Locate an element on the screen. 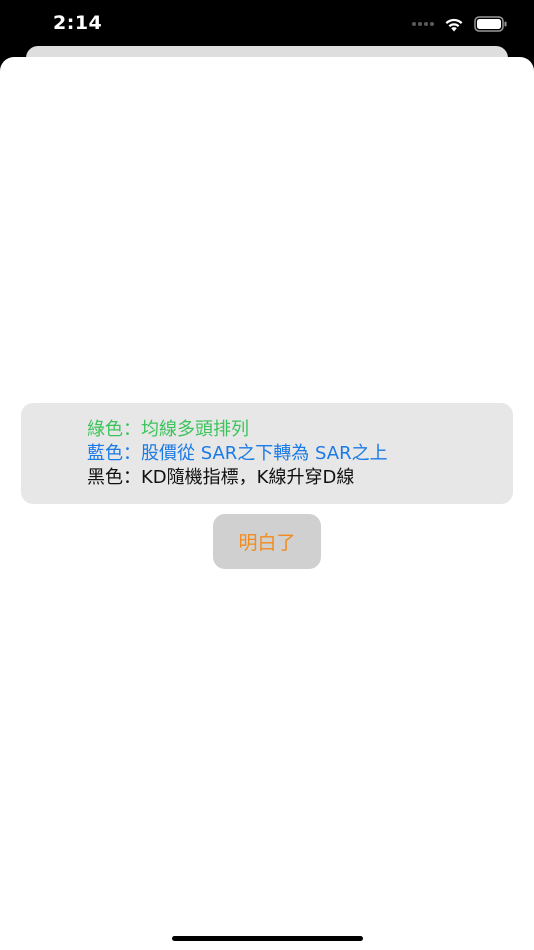 This screenshot has width=534, height=950. cellular-signal-icon is located at coordinates (423, 24).